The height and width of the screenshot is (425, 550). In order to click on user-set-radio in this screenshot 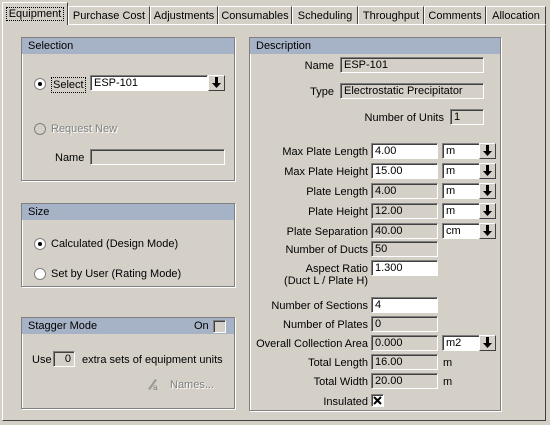, I will do `click(40, 274)`.